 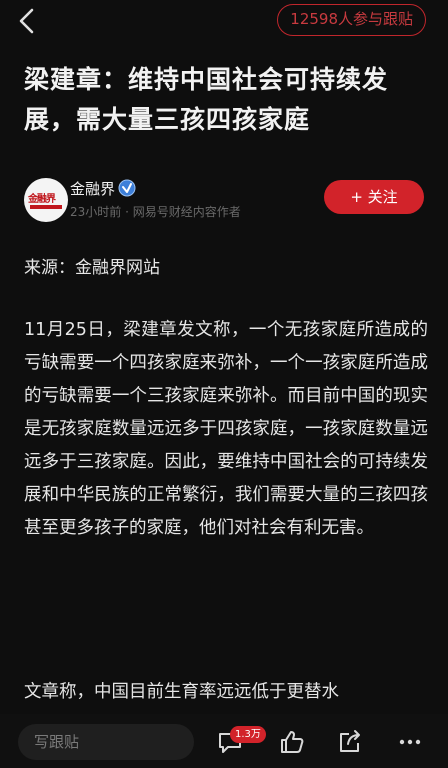 I want to click on article-title: 梁建章：维持中国社会可持续发展，需大量三孩四孩家庭, so click(x=206, y=99).